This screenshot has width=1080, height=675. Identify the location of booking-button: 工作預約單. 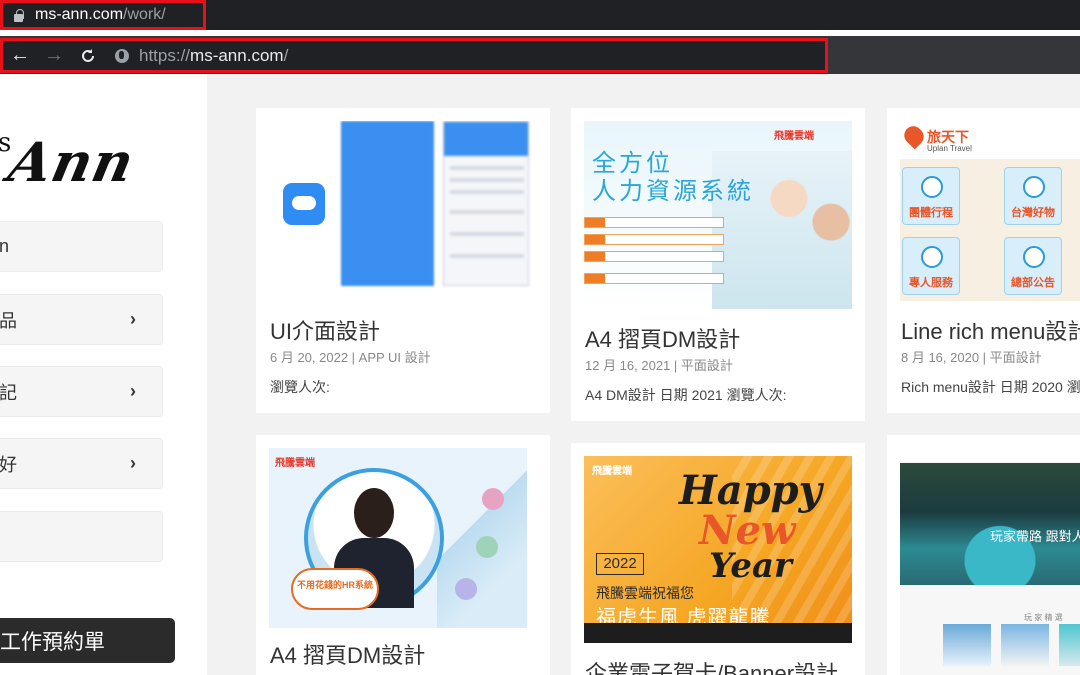
(87, 640).